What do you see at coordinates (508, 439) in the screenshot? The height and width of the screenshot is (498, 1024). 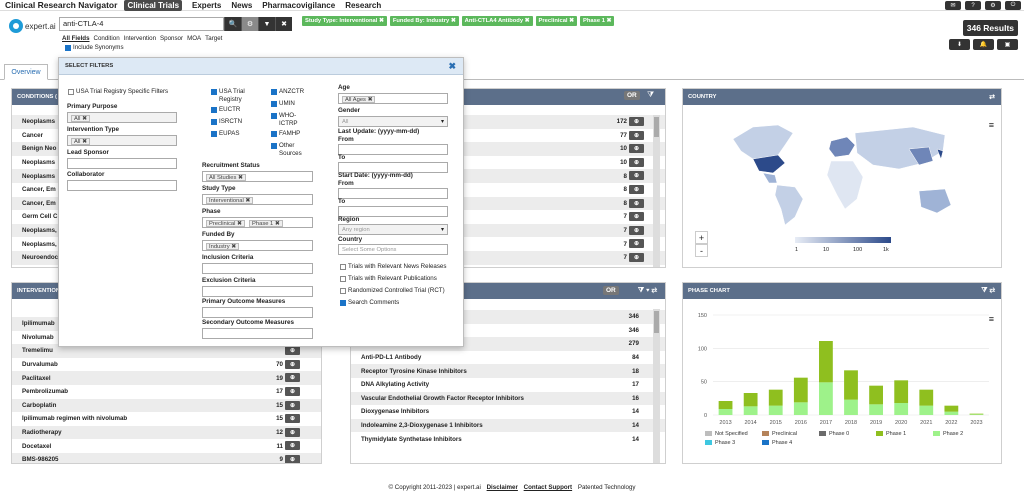 I see `list-item: Thymidylate Synthetase Inhibitors 14` at bounding box center [508, 439].